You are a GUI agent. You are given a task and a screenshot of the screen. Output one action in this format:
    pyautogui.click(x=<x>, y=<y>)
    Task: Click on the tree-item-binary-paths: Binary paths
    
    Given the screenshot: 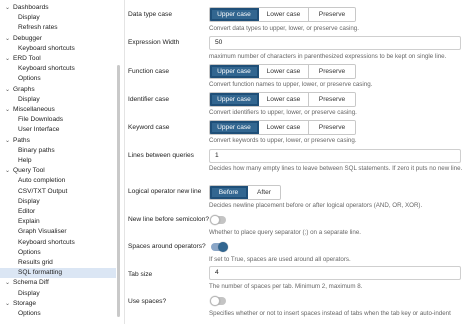 What is the action you would take?
    pyautogui.click(x=58, y=151)
    